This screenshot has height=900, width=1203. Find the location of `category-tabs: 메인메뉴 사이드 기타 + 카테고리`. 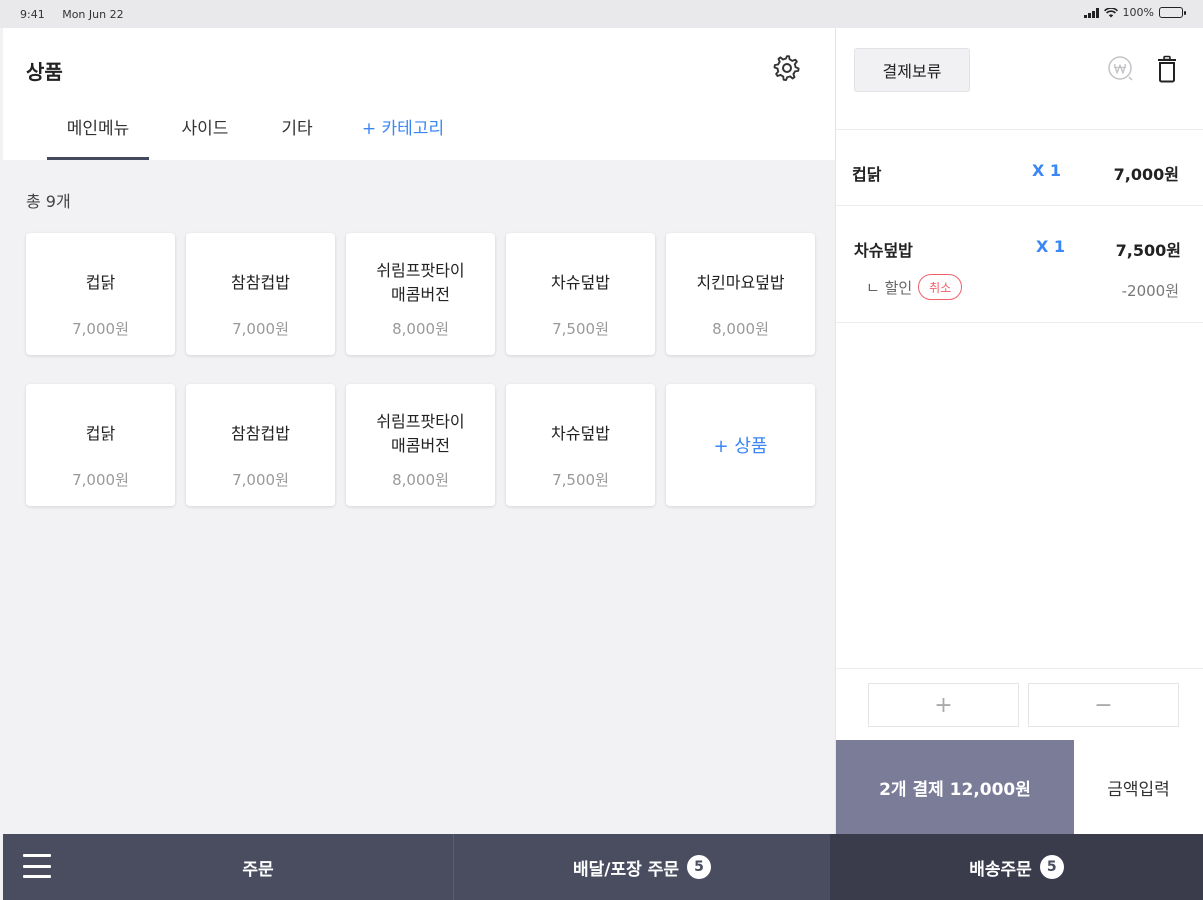

category-tabs: 메인메뉴 사이드 기타 + 카테고리 is located at coordinates (260, 130).